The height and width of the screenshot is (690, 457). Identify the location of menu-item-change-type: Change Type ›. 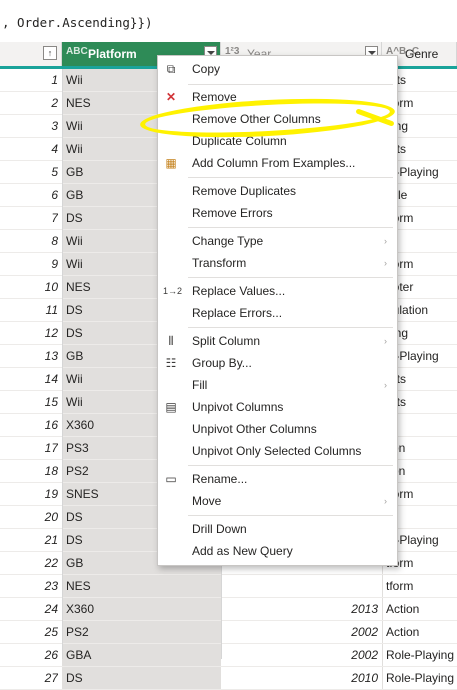
(277, 241).